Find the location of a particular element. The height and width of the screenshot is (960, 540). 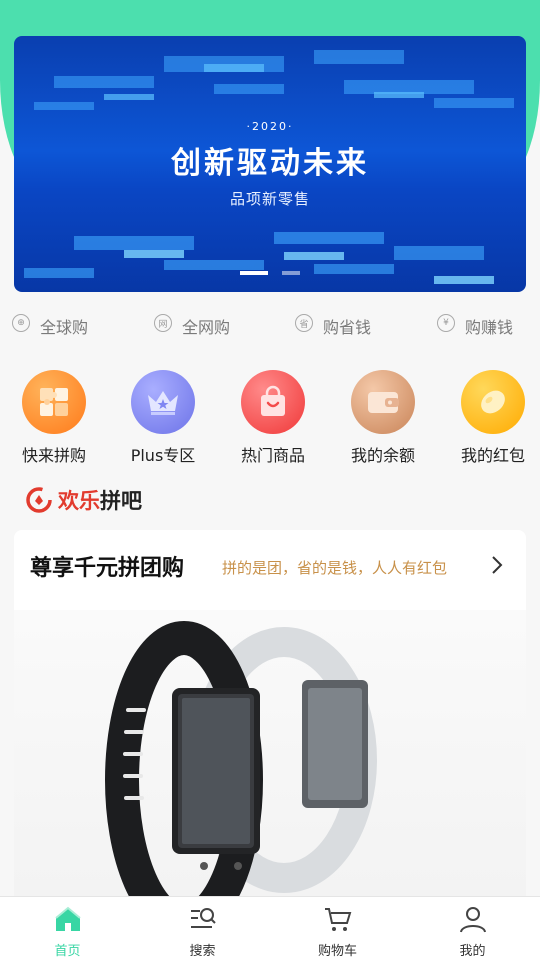

brand-title: 欢乐 拼吧 is located at coordinates (84, 500).